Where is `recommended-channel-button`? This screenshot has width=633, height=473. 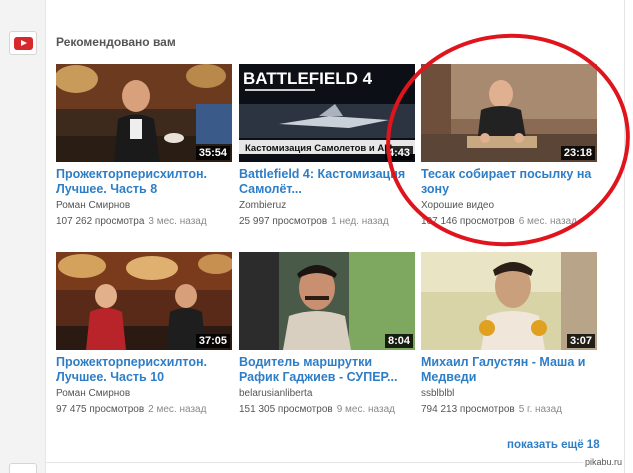
recommended-channel-button is located at coordinates (23, 43).